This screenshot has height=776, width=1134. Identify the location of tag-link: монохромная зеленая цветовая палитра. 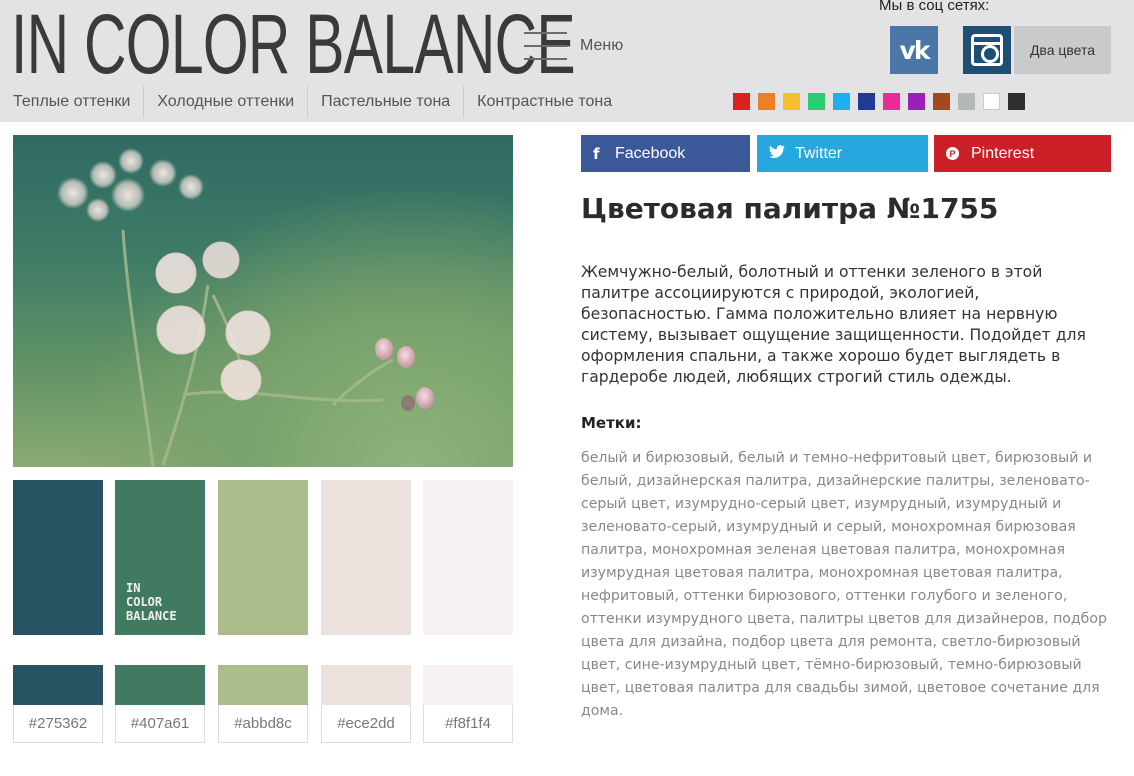
(804, 550).